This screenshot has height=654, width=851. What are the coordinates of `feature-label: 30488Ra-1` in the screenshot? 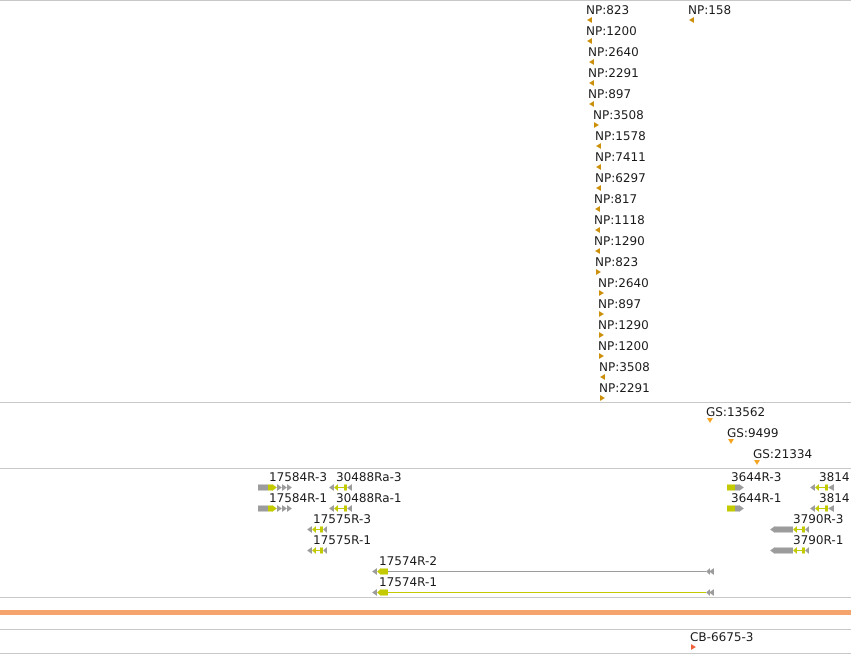 It's located at (369, 498).